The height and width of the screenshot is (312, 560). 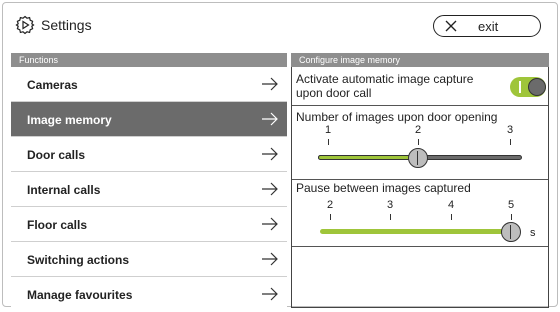 What do you see at coordinates (511, 205) in the screenshot?
I see `tick-label: 5` at bounding box center [511, 205].